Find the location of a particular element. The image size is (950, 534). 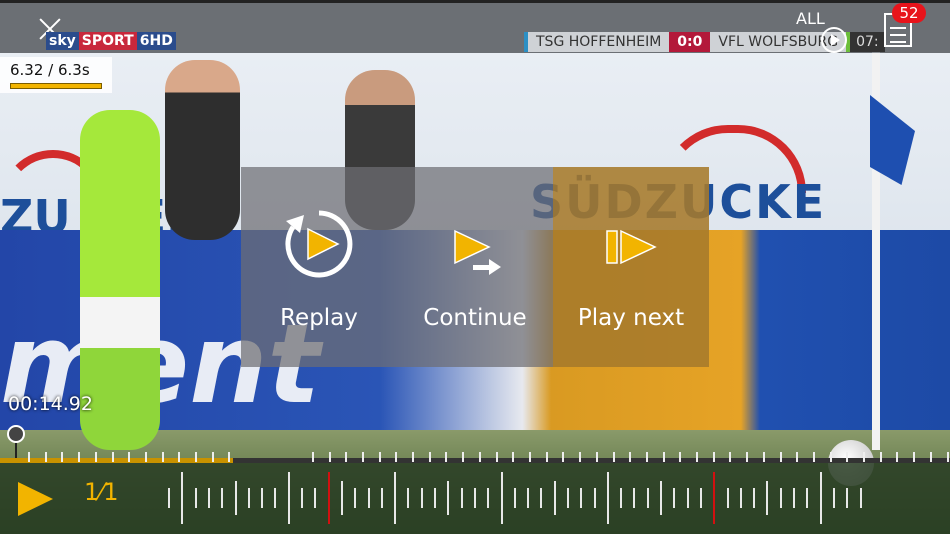

broadcaster-logo: sky SPORT 6HD is located at coordinates (111, 41).